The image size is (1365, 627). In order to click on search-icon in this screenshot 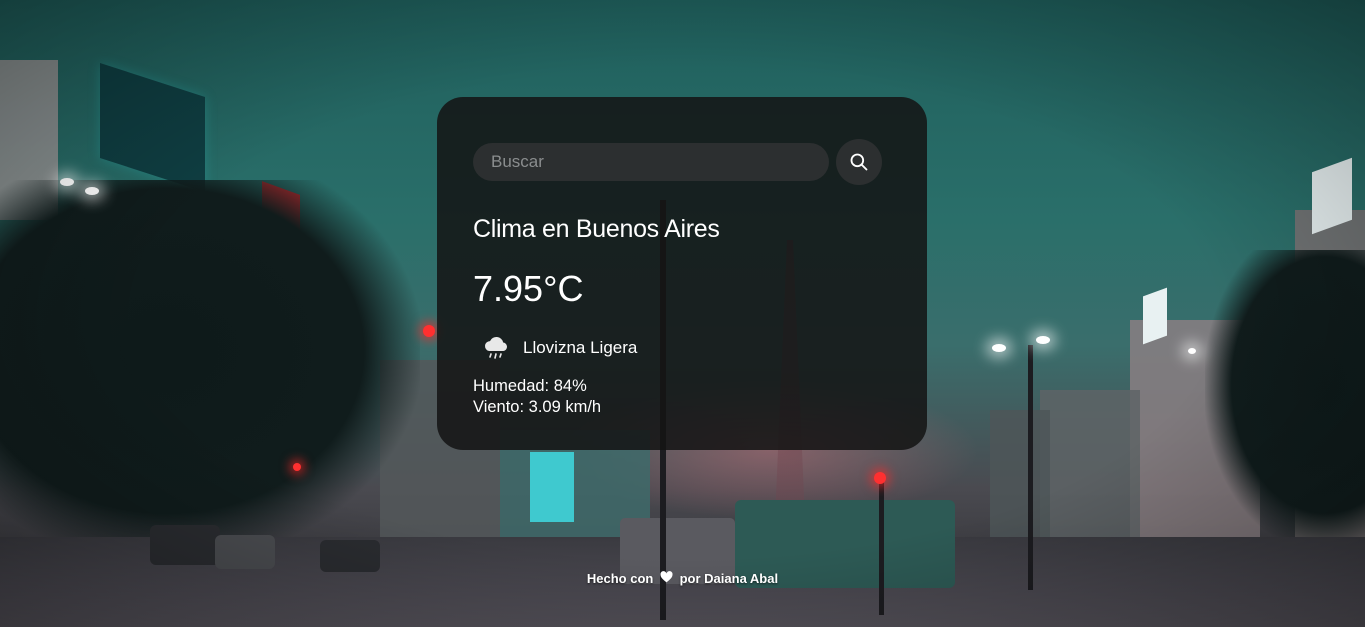, I will do `click(859, 162)`.